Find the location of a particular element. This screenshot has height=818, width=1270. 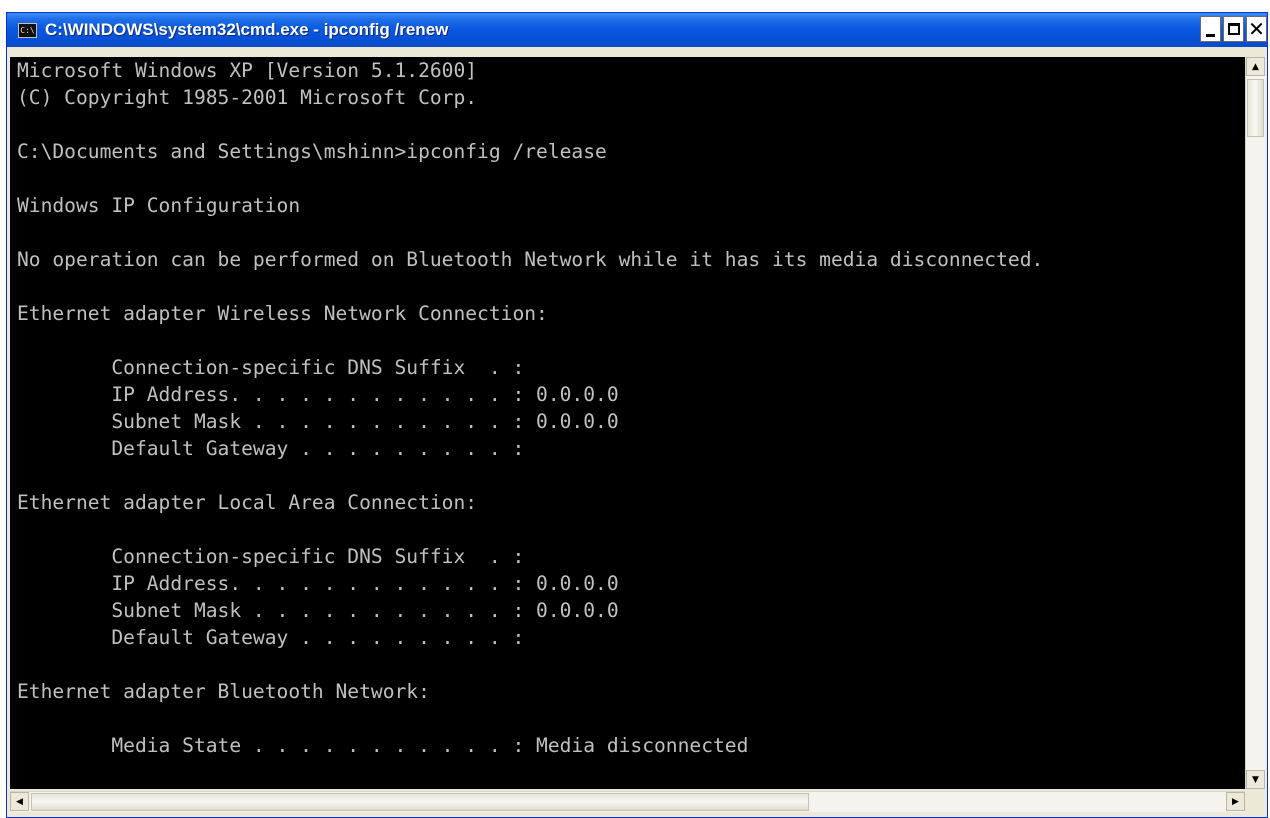

maximize-icon is located at coordinates (1233, 29).